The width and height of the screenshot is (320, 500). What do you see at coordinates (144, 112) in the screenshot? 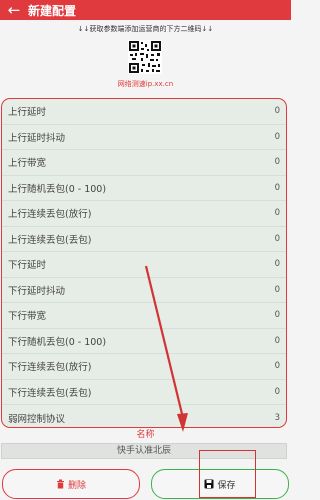
I see `row-uplink-delay: 上行延时 0` at bounding box center [144, 112].